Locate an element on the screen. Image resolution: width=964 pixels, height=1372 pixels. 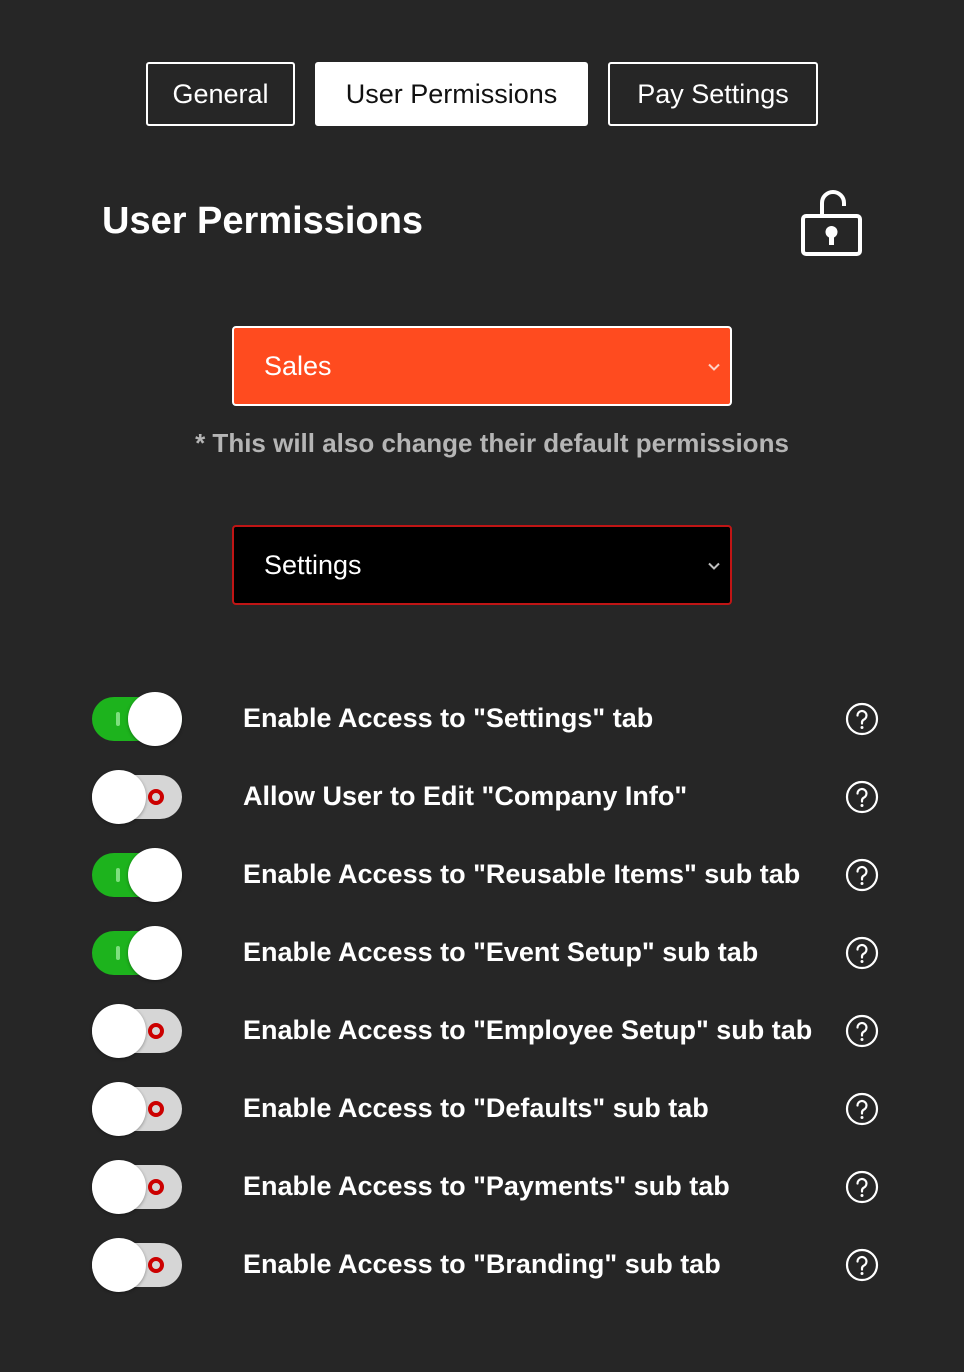
permission-row: Enable Access to "Payments" sub tab is located at coordinates (482, 1187).